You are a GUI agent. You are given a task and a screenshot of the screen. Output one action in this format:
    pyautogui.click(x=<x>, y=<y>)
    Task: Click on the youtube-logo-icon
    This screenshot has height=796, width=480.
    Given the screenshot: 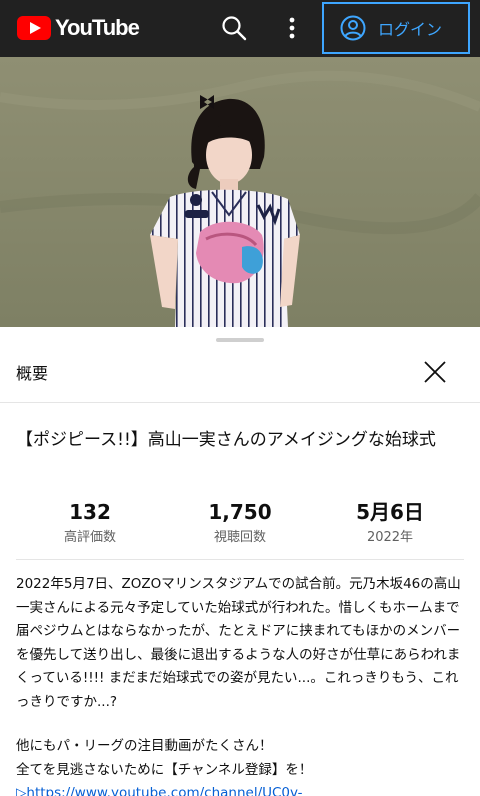 What is the action you would take?
    pyautogui.click(x=34, y=28)
    